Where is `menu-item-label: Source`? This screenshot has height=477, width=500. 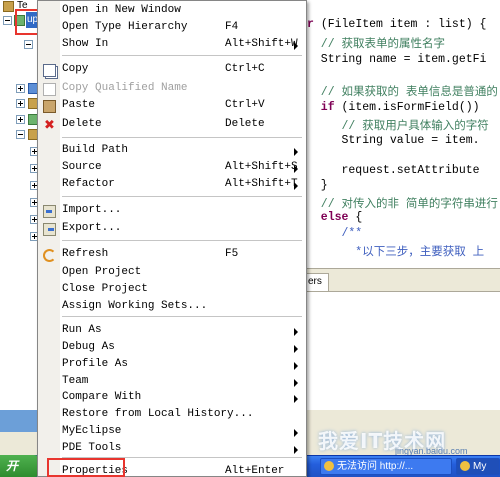
menu-item-label: Source is located at coordinates (82, 167).